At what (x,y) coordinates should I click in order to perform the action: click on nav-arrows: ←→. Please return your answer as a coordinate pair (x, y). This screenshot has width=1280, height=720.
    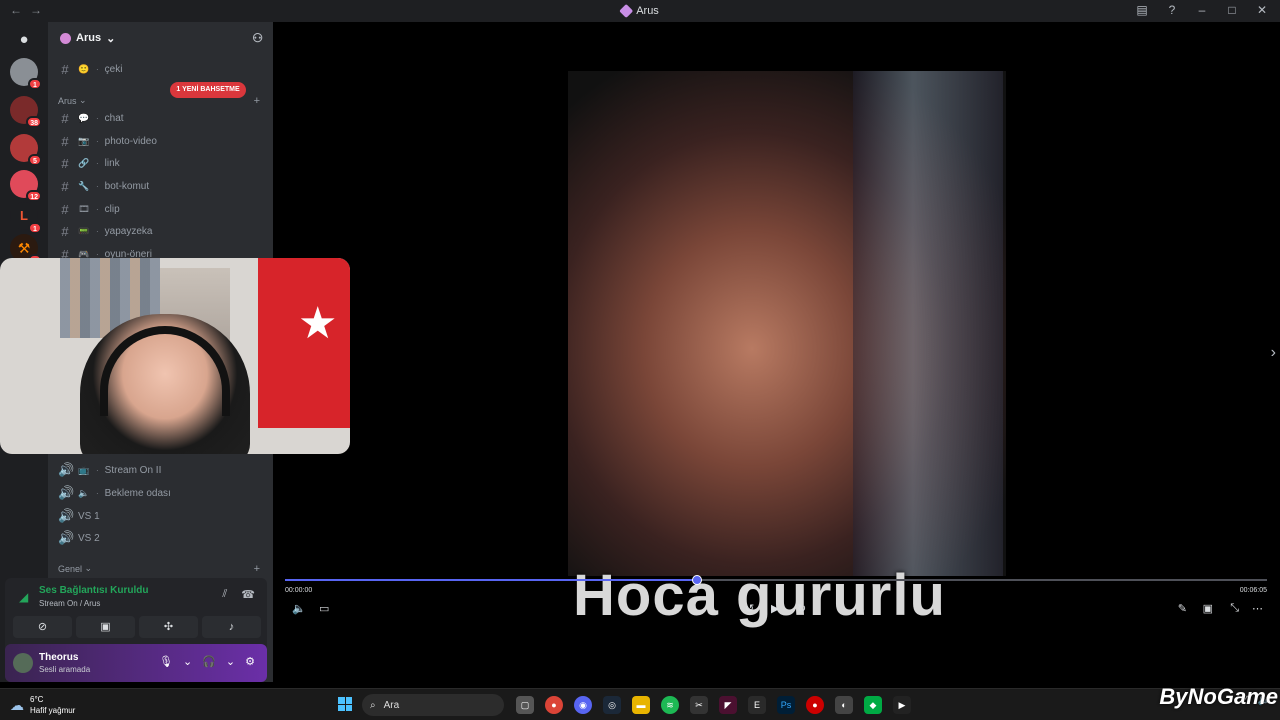
    Looking at the image, I should click on (30, 10).